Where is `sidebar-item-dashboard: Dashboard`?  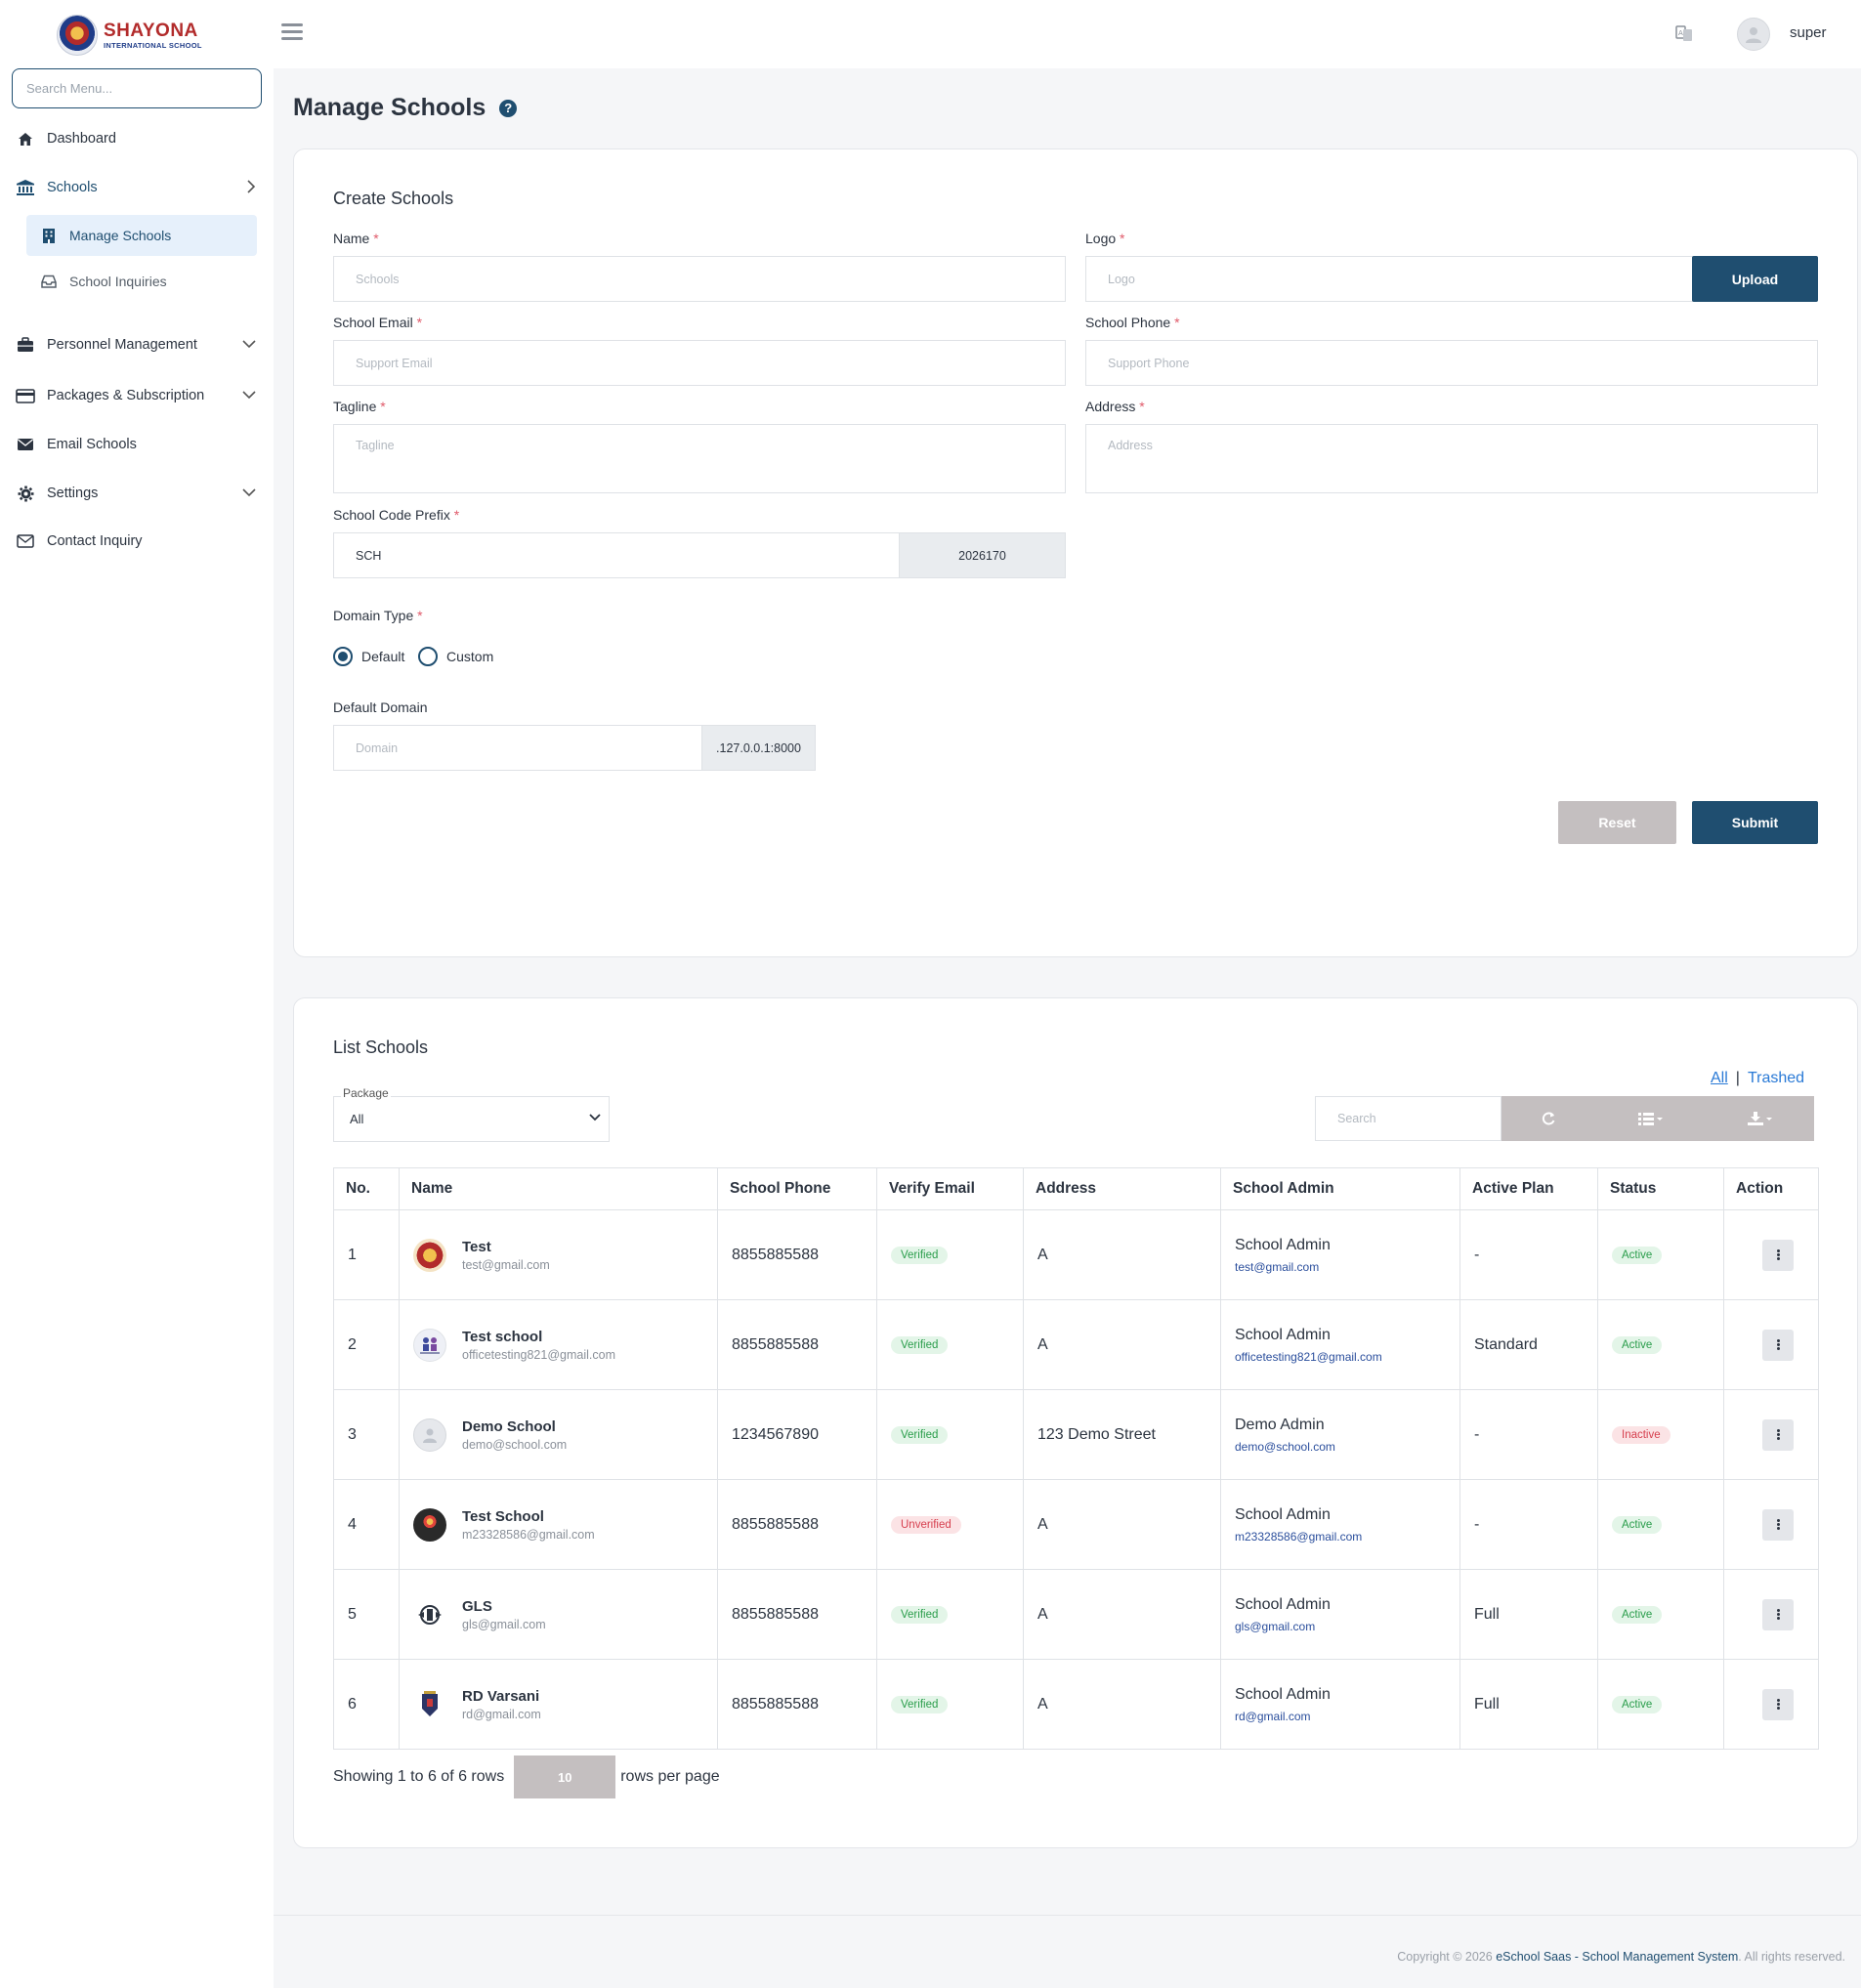 sidebar-item-dashboard: Dashboard is located at coordinates (137, 138).